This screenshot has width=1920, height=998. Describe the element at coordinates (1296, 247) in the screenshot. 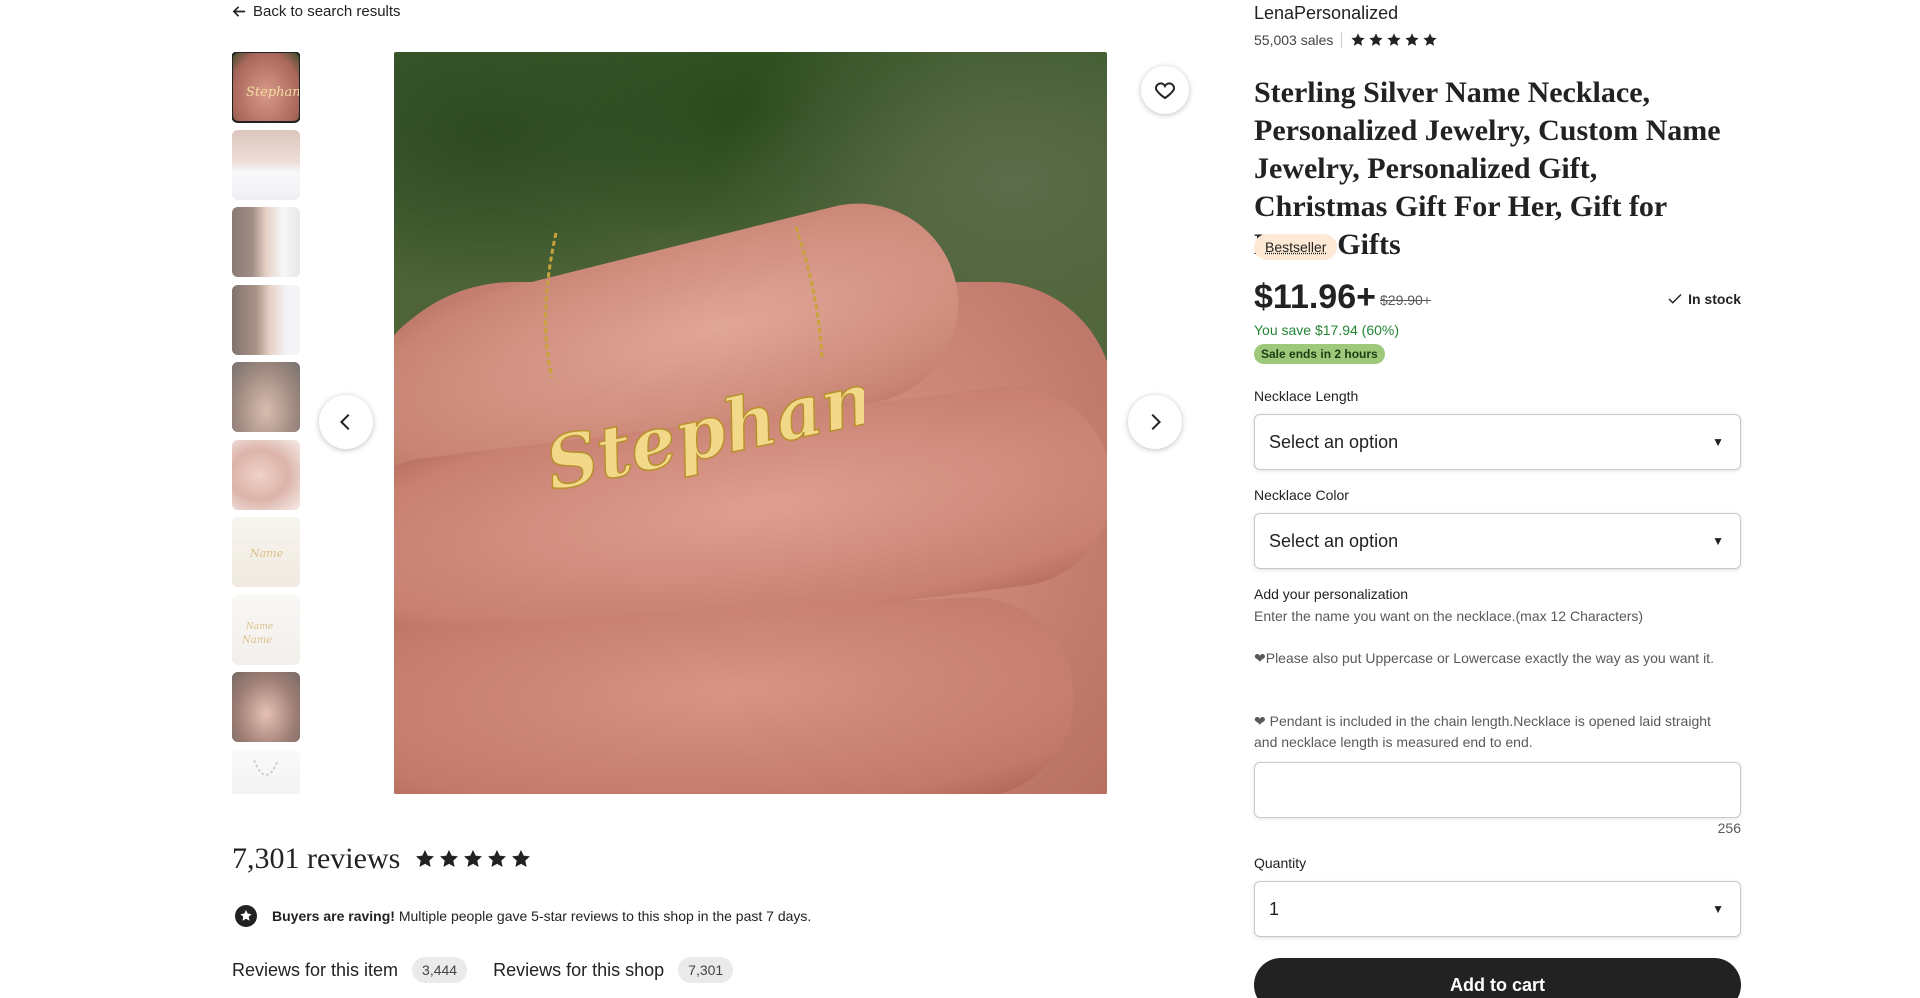

I see `bestseller-badge: Bestseller` at that location.